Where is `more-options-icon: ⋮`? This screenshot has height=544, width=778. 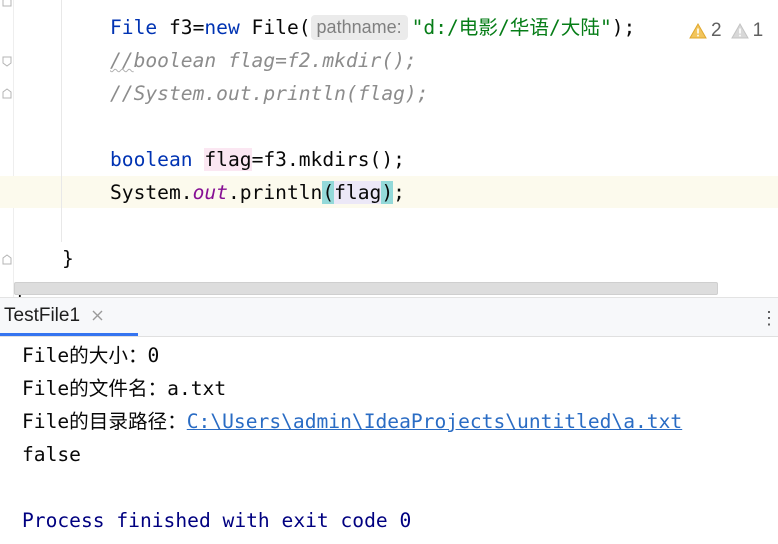
more-options-icon: ⋮ is located at coordinates (769, 318).